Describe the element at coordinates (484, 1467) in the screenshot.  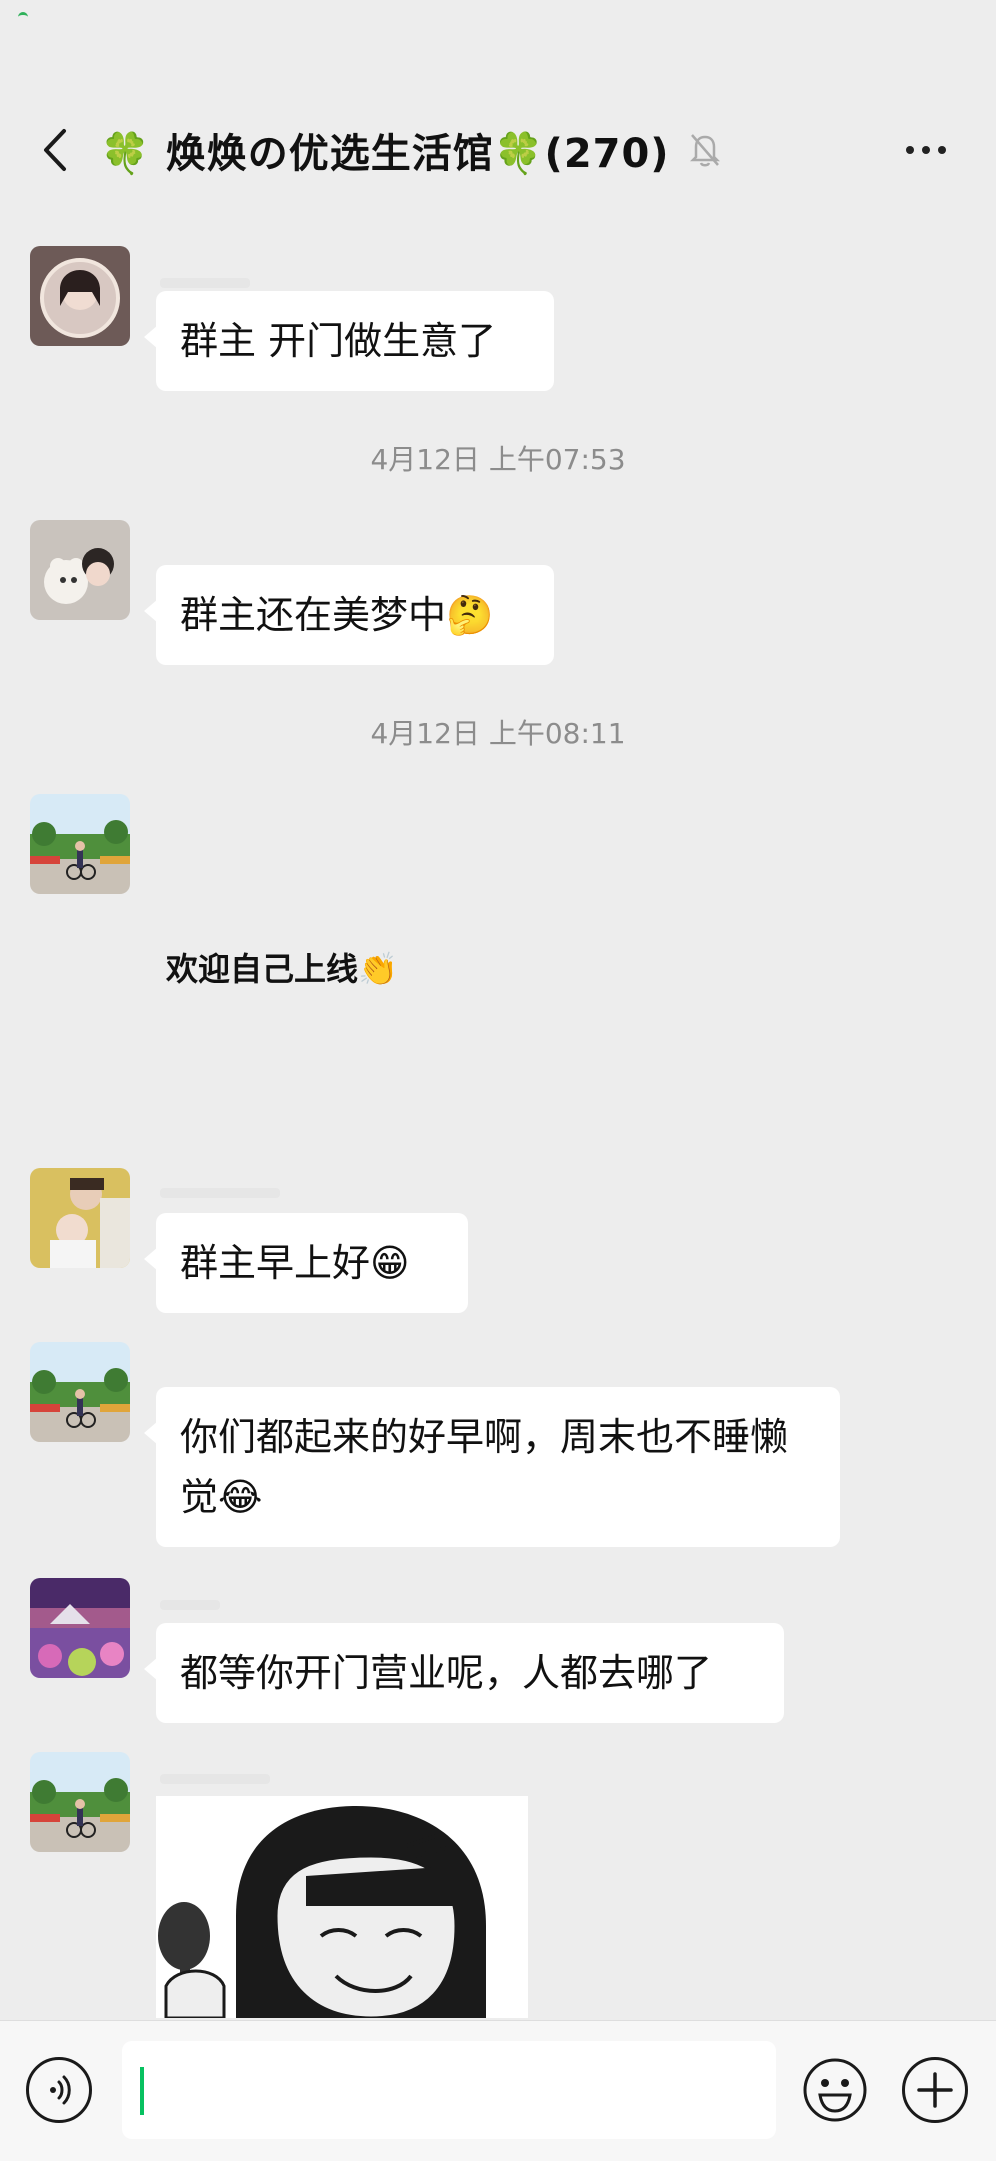
I see `message-text: 你们都起来的好早啊，周末也不睡懒觉😂` at that location.